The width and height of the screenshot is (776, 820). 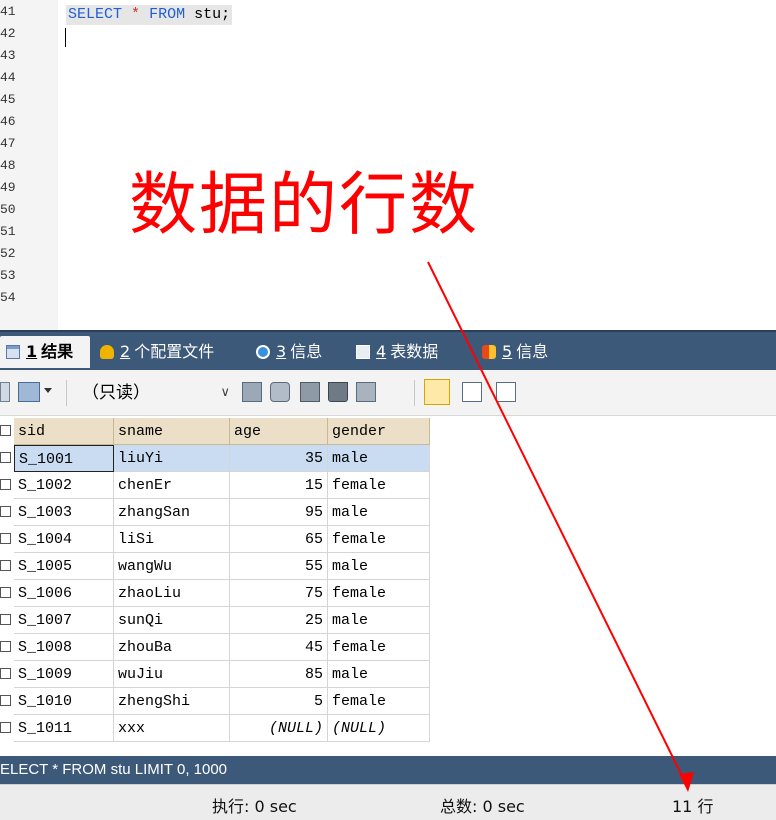 I want to click on status-bar: 执行: 0 sec 总数: 0 sec 11 行, so click(x=388, y=802).